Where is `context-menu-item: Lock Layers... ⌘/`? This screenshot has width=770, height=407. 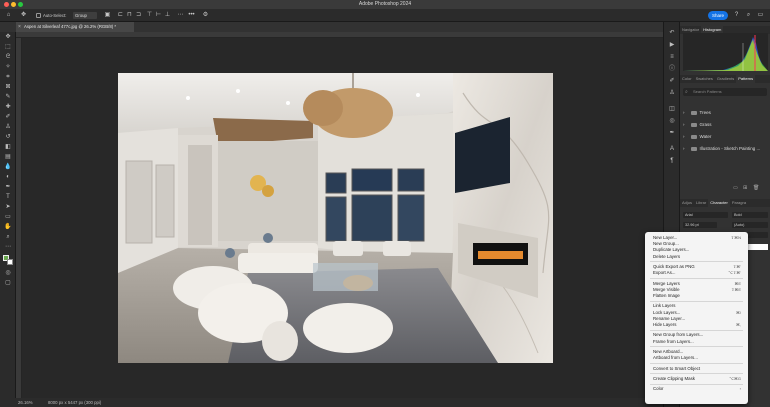
context-menu-item: Lock Layers... ⌘/ is located at coordinates (699, 313).